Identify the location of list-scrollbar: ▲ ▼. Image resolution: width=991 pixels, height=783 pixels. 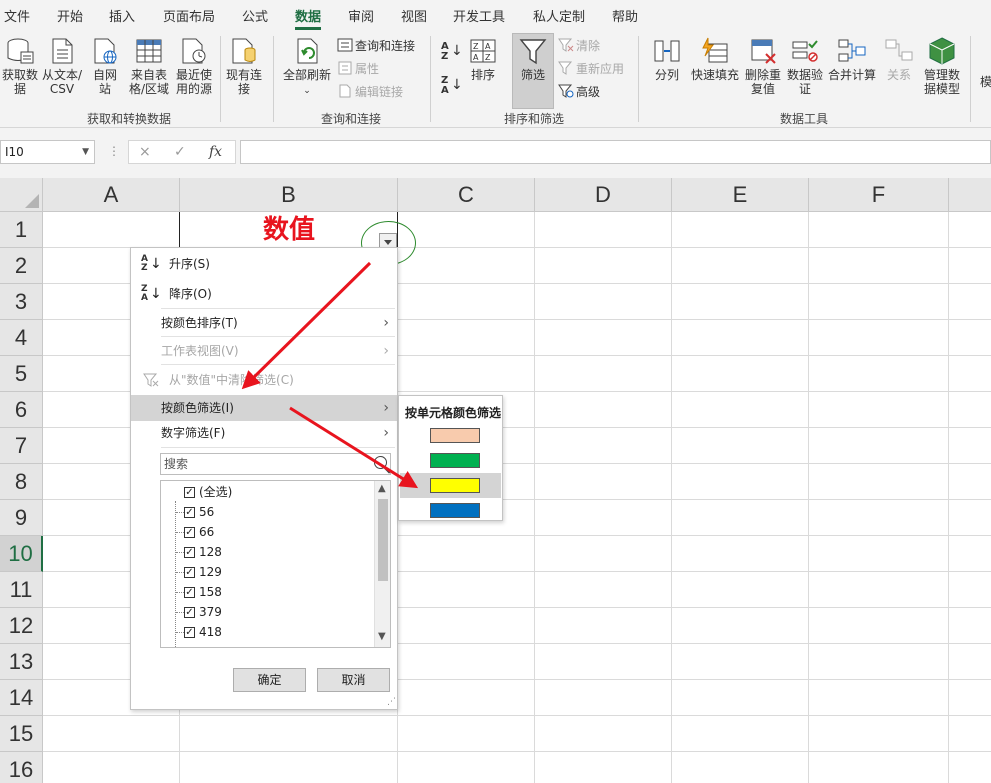
(382, 564).